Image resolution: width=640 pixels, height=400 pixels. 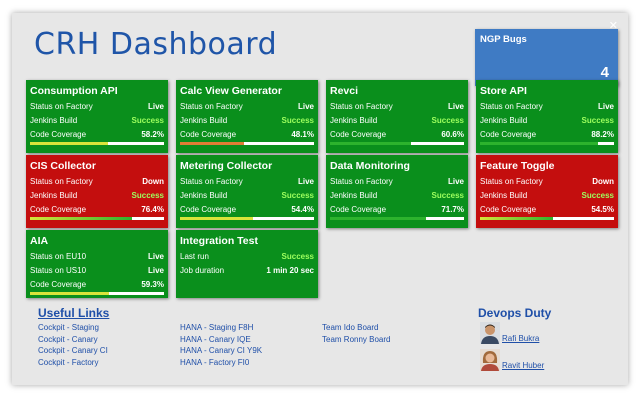 I want to click on row-value: 1 min 20 sec, so click(x=290, y=270).